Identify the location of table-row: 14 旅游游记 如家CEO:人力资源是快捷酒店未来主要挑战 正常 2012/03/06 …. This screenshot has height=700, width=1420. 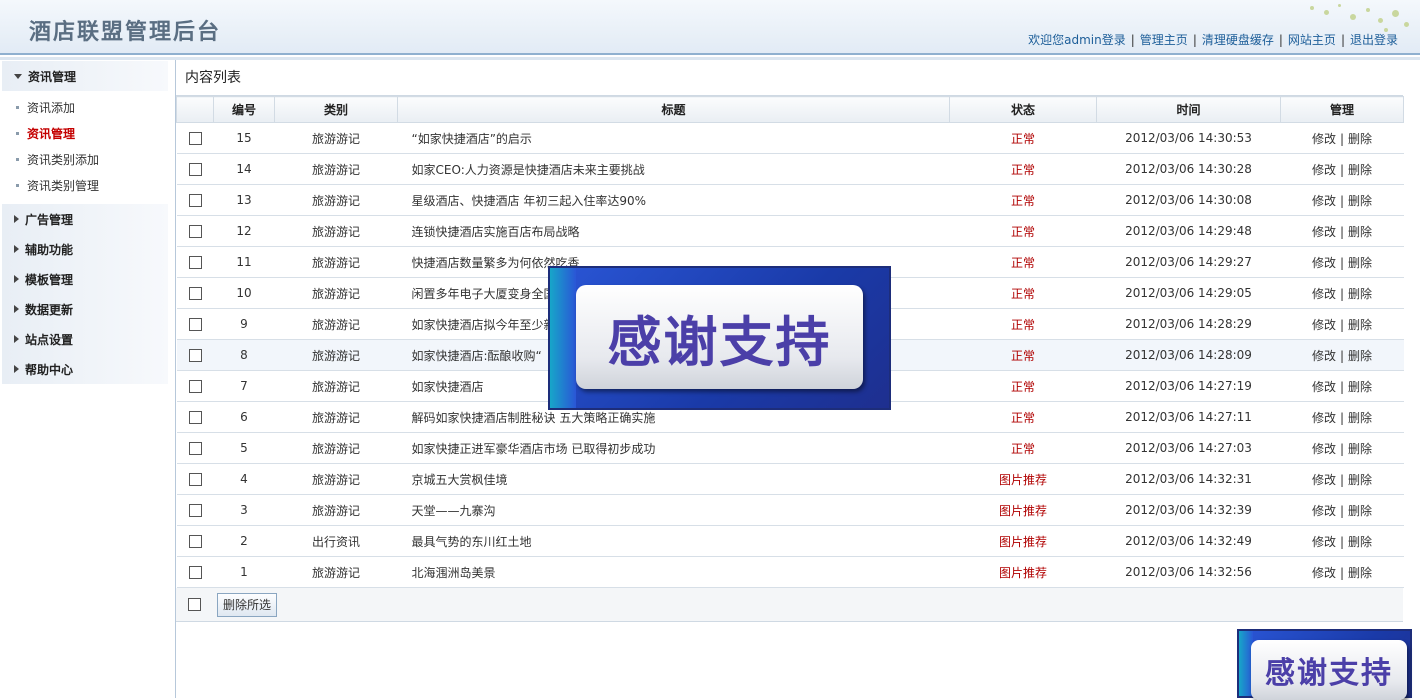
(790, 169).